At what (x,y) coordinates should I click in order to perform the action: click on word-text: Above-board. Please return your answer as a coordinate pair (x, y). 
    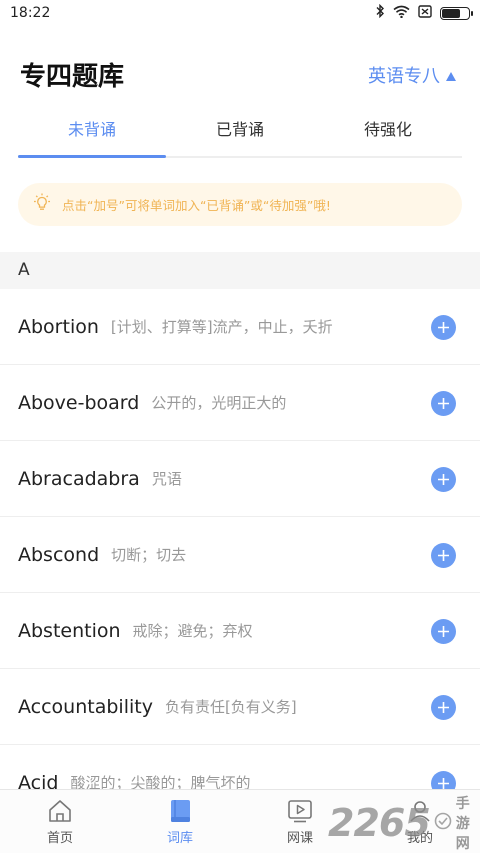
    Looking at the image, I should click on (79, 402).